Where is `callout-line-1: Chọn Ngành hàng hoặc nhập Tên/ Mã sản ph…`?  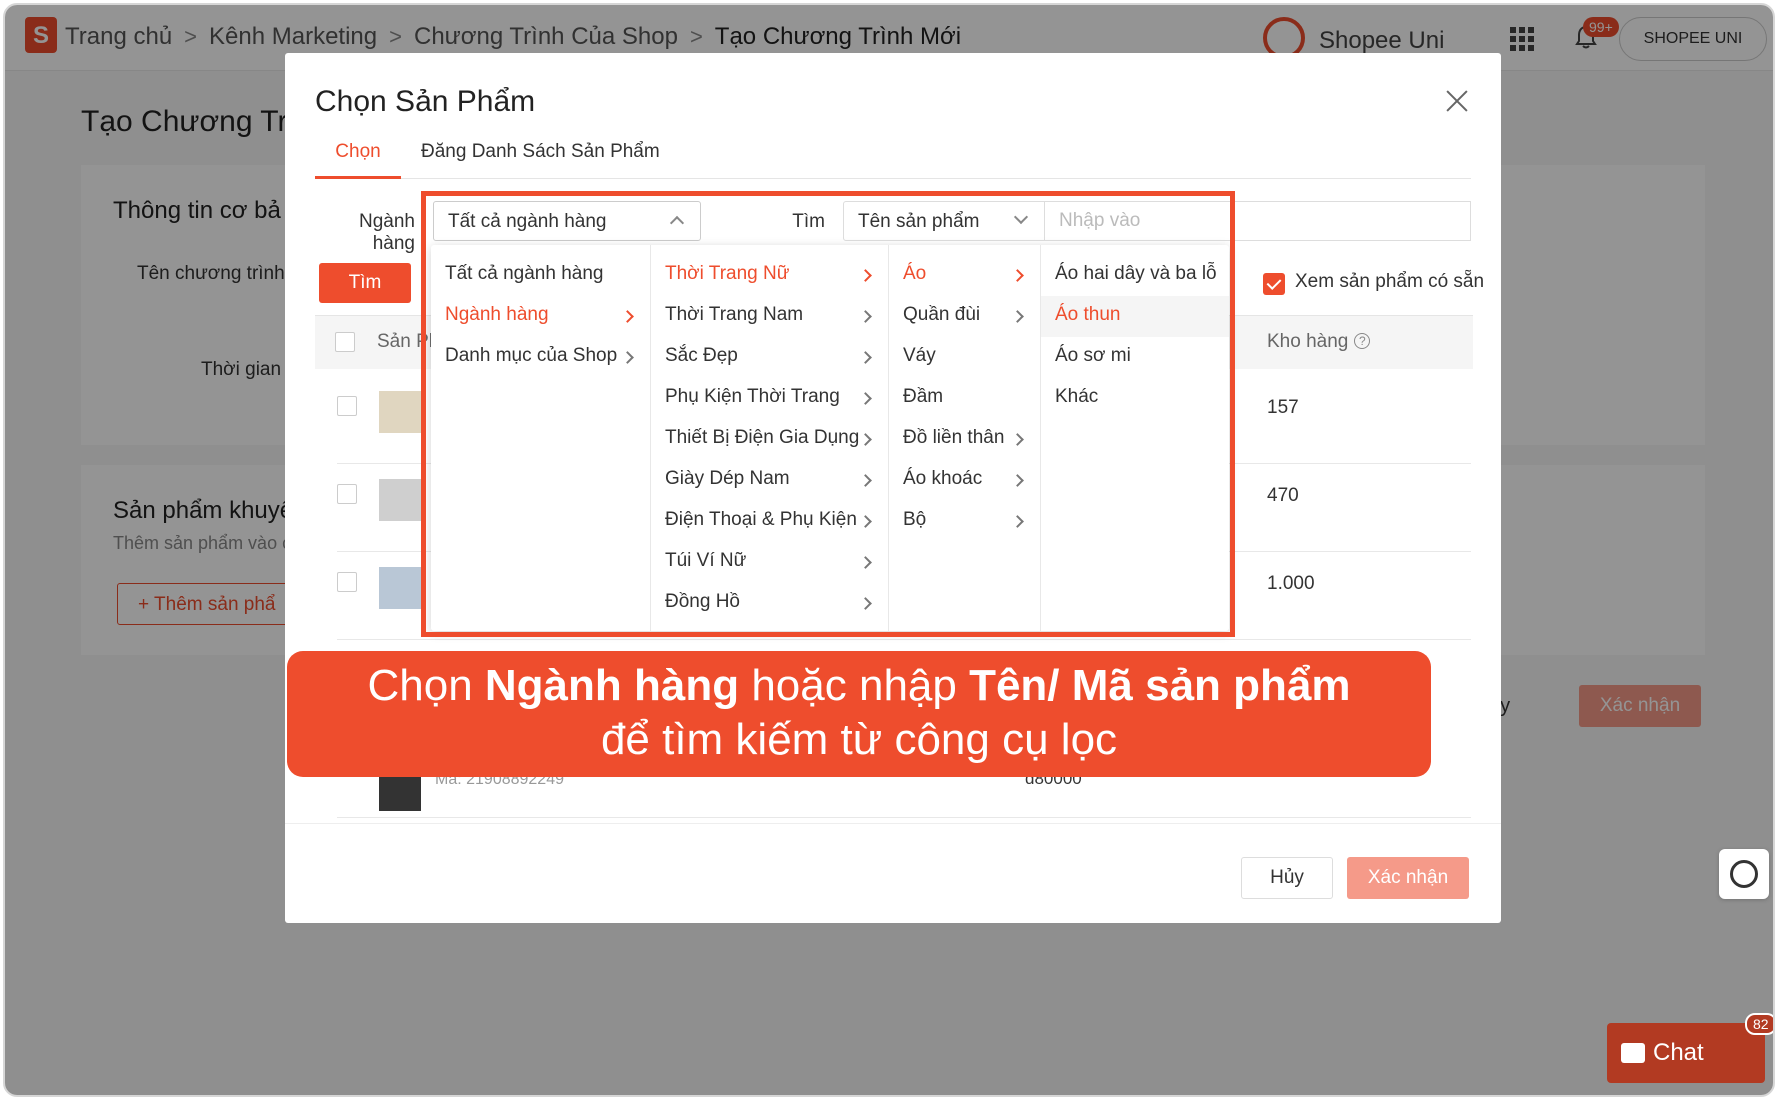
callout-line-1: Chọn Ngành hàng hoặc nhập Tên/ Mã sản ph… is located at coordinates (859, 686).